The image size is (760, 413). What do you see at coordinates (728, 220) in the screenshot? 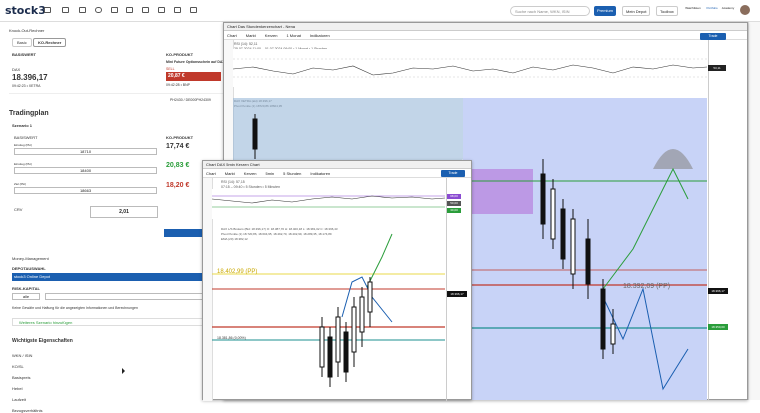
I see `price-axis` at bounding box center [728, 220].